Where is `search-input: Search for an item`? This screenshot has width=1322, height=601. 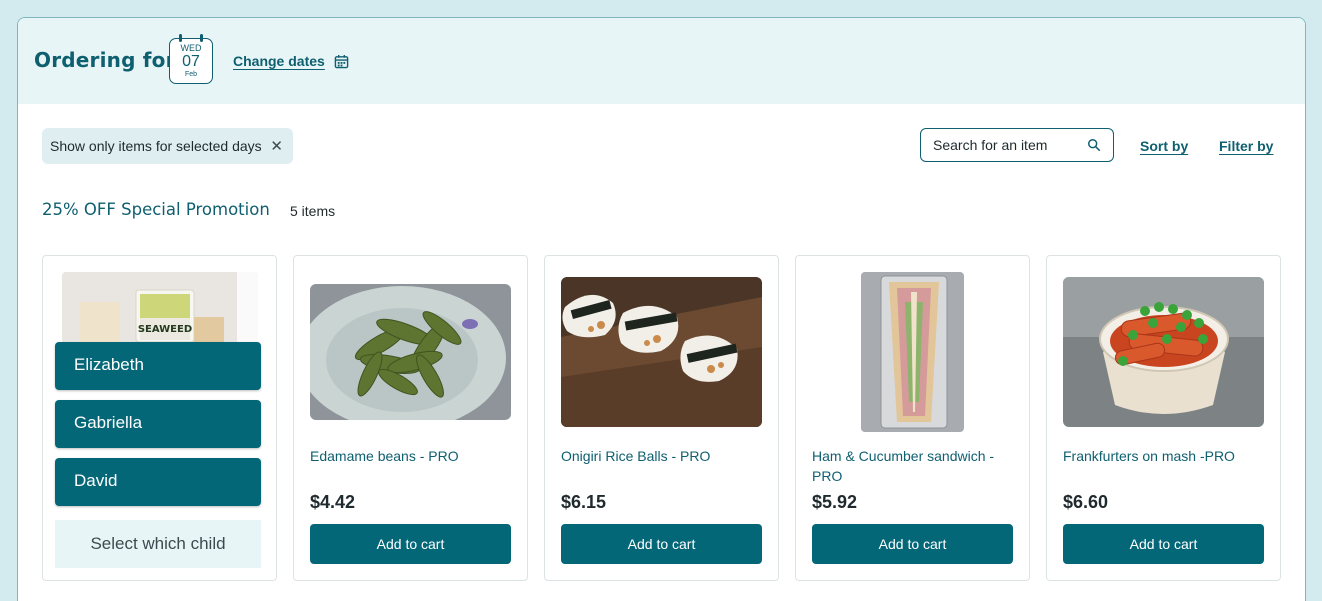 search-input: Search for an item is located at coordinates (1017, 145).